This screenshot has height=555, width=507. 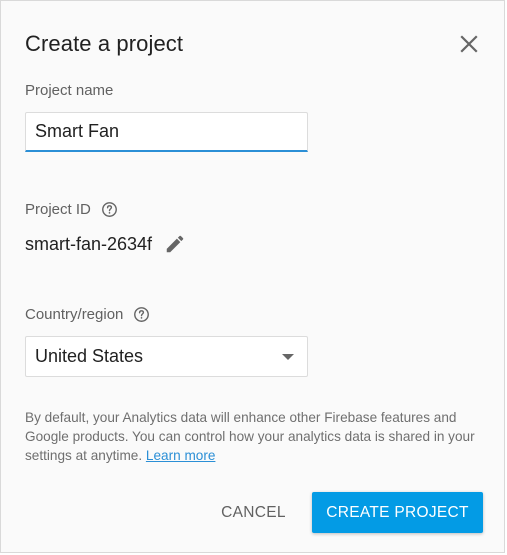 I want to click on country-select-value: United States, so click(x=89, y=356).